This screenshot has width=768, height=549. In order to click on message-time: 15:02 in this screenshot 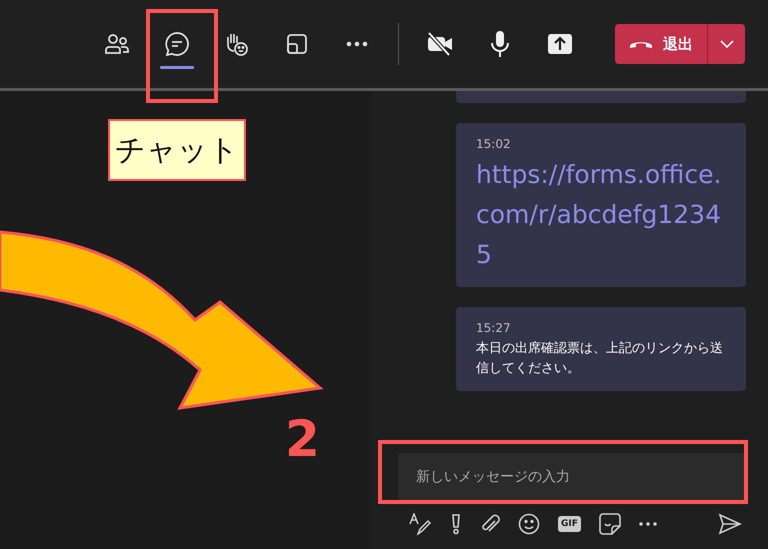, I will do `click(494, 144)`.